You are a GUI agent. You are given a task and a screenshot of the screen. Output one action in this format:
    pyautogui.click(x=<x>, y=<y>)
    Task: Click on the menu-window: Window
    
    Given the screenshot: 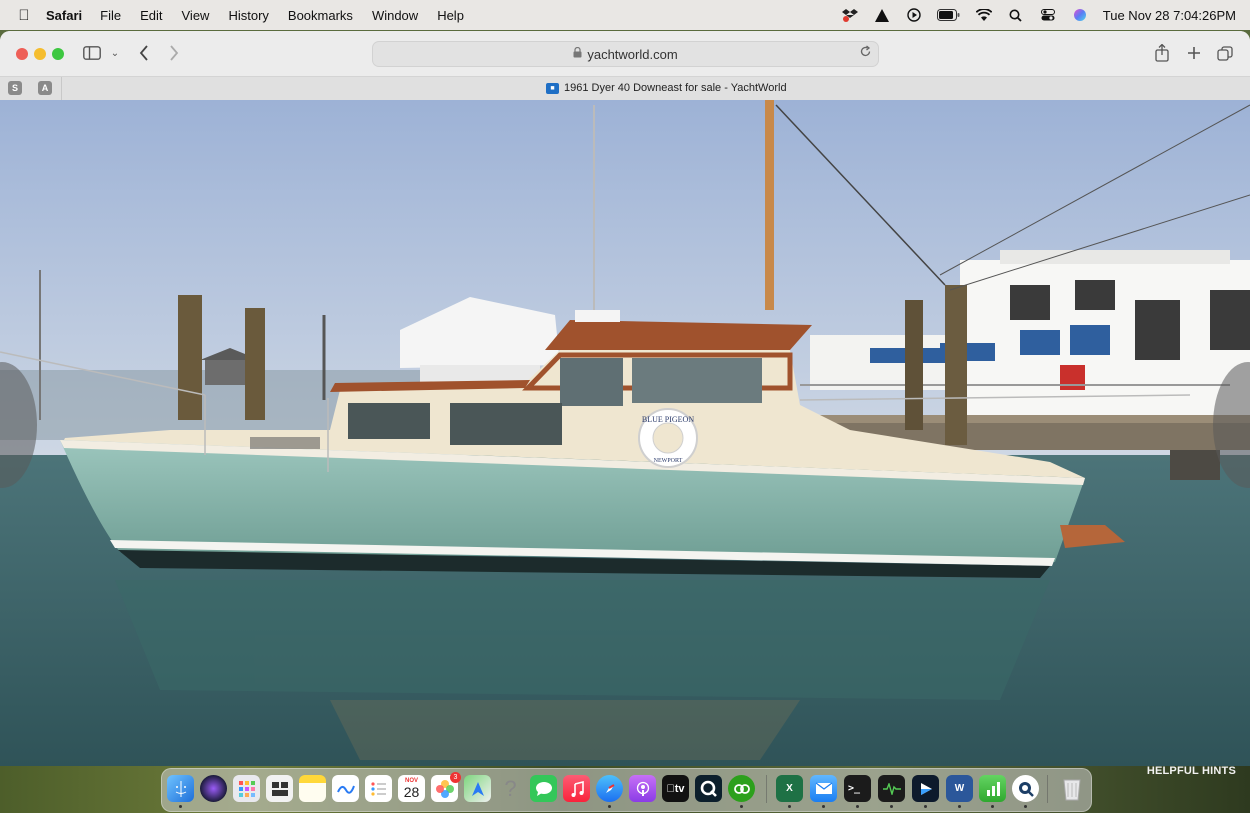 What is the action you would take?
    pyautogui.click(x=395, y=15)
    